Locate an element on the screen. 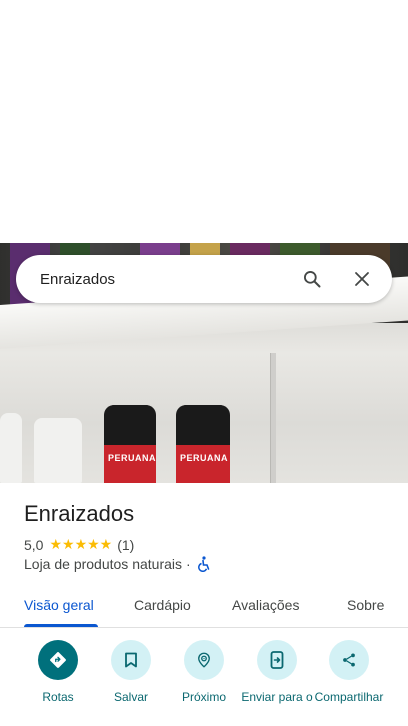 The image size is (408, 726). tab-overview: Visão geral is located at coordinates (59, 605).